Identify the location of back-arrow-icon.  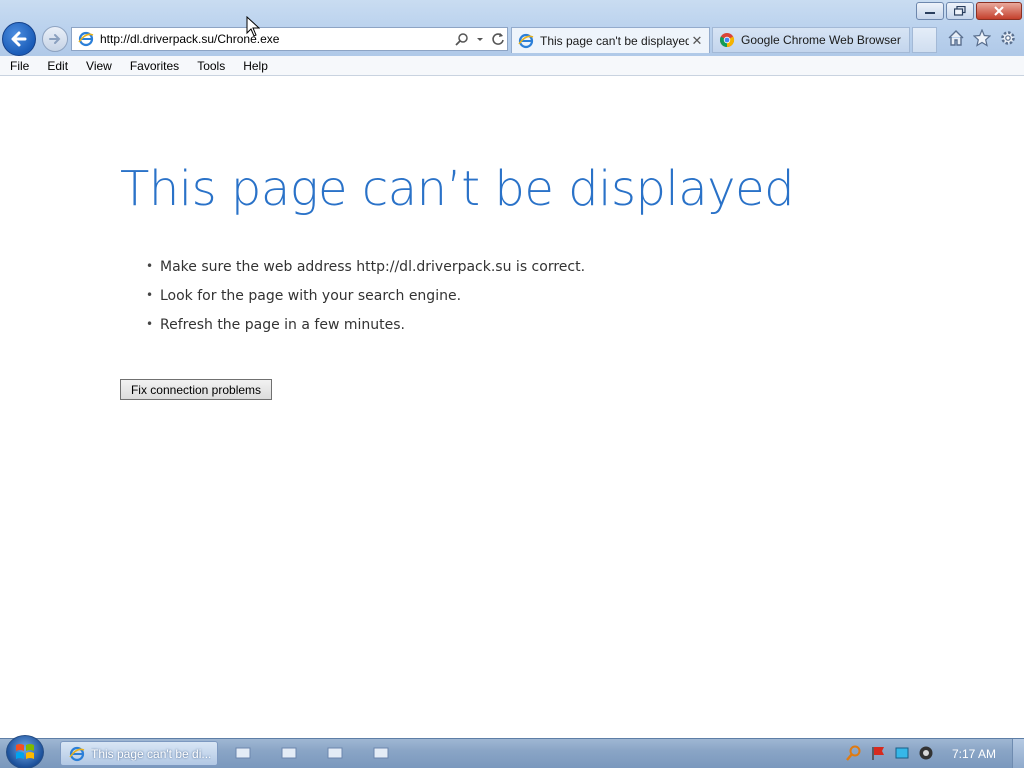
(19, 39).